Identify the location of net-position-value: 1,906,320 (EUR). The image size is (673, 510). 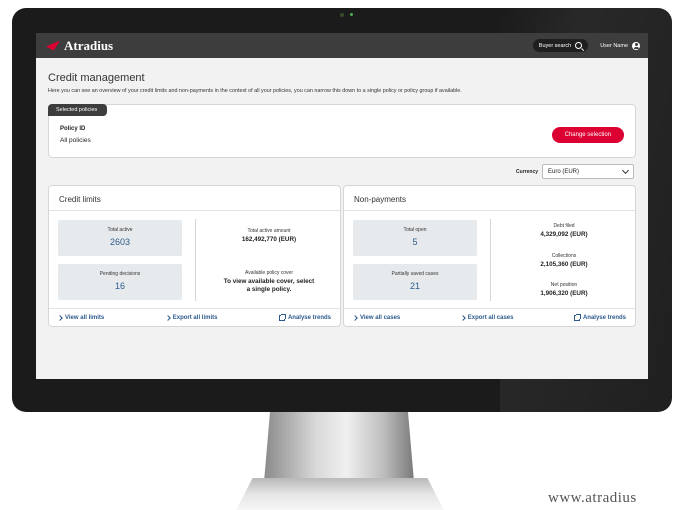
(564, 293).